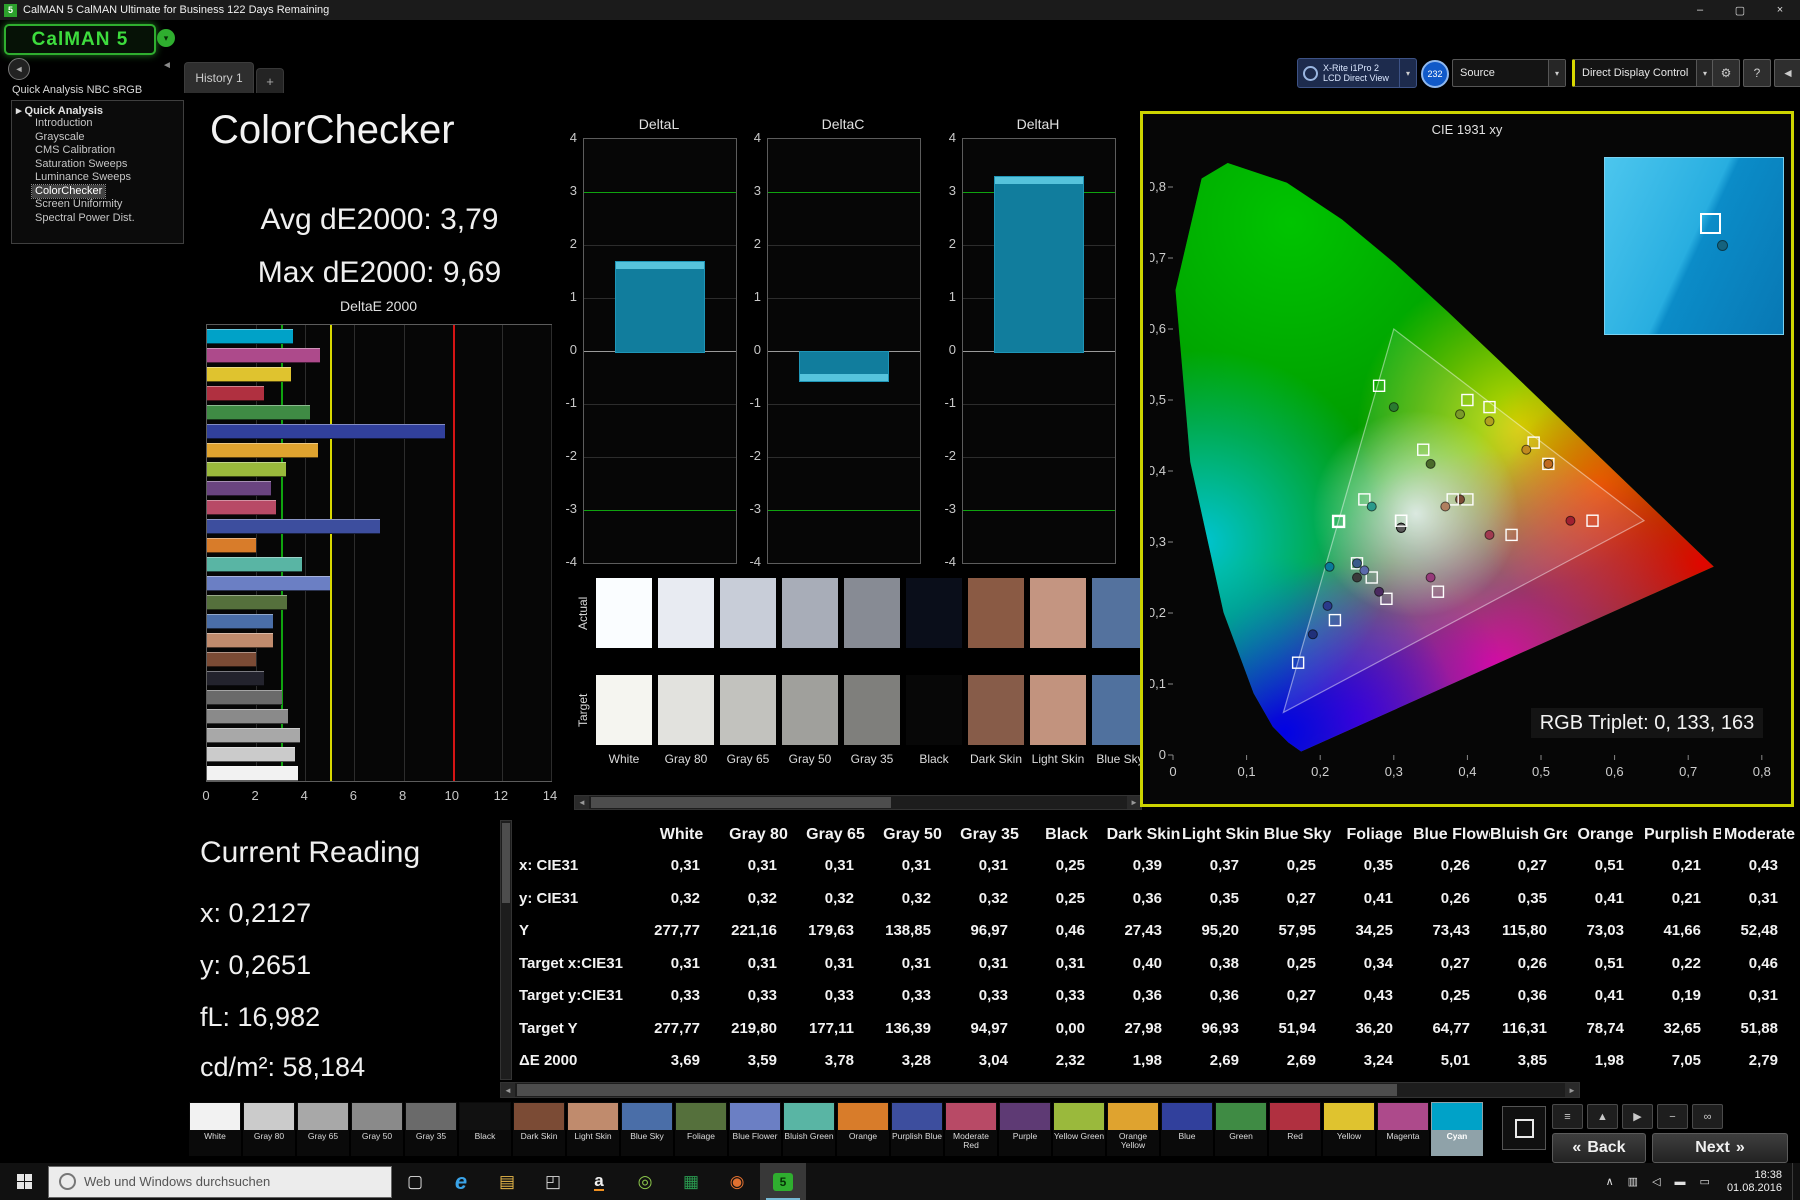 The width and height of the screenshot is (1800, 1200). Describe the element at coordinates (19, 69) in the screenshot. I see `back-nav-button: ◄` at that location.